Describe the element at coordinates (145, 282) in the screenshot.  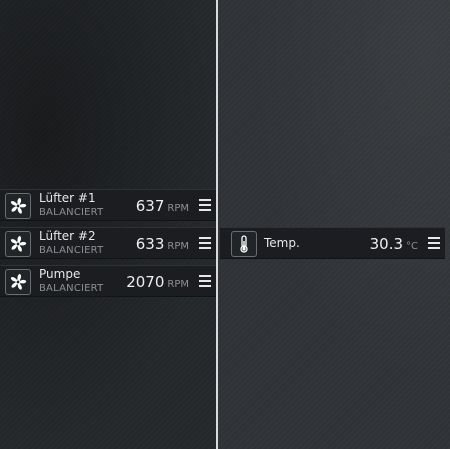
I see `tile-value: 2070` at that location.